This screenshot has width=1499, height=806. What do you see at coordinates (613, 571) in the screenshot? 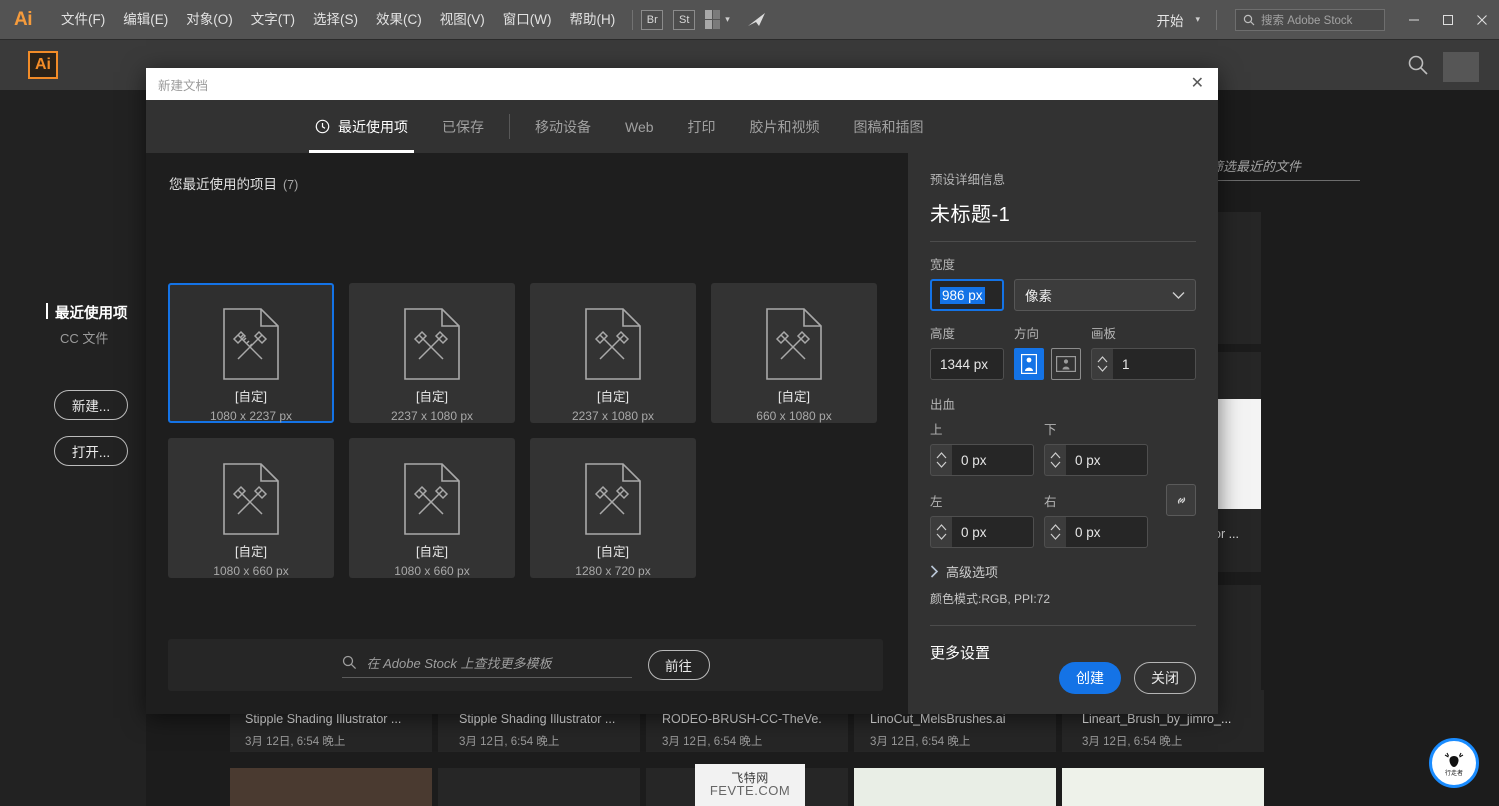
I see `preset-dims: 1280 x 720 px` at bounding box center [613, 571].